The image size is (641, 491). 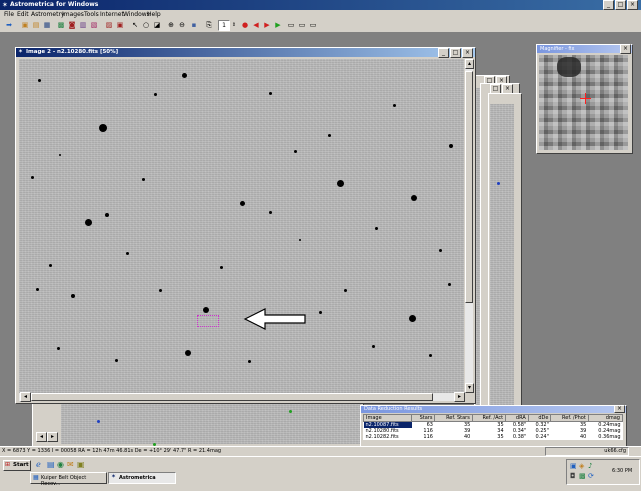 I want to click on menu-images: Images, so click(x=73, y=14).